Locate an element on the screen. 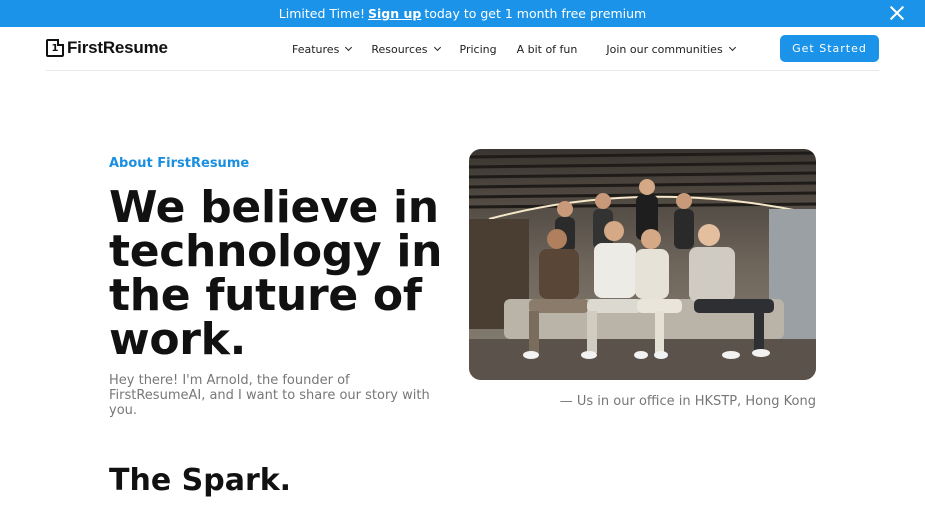 This screenshot has height=520, width=925. nav-item-fun: A bit of fun is located at coordinates (547, 49).